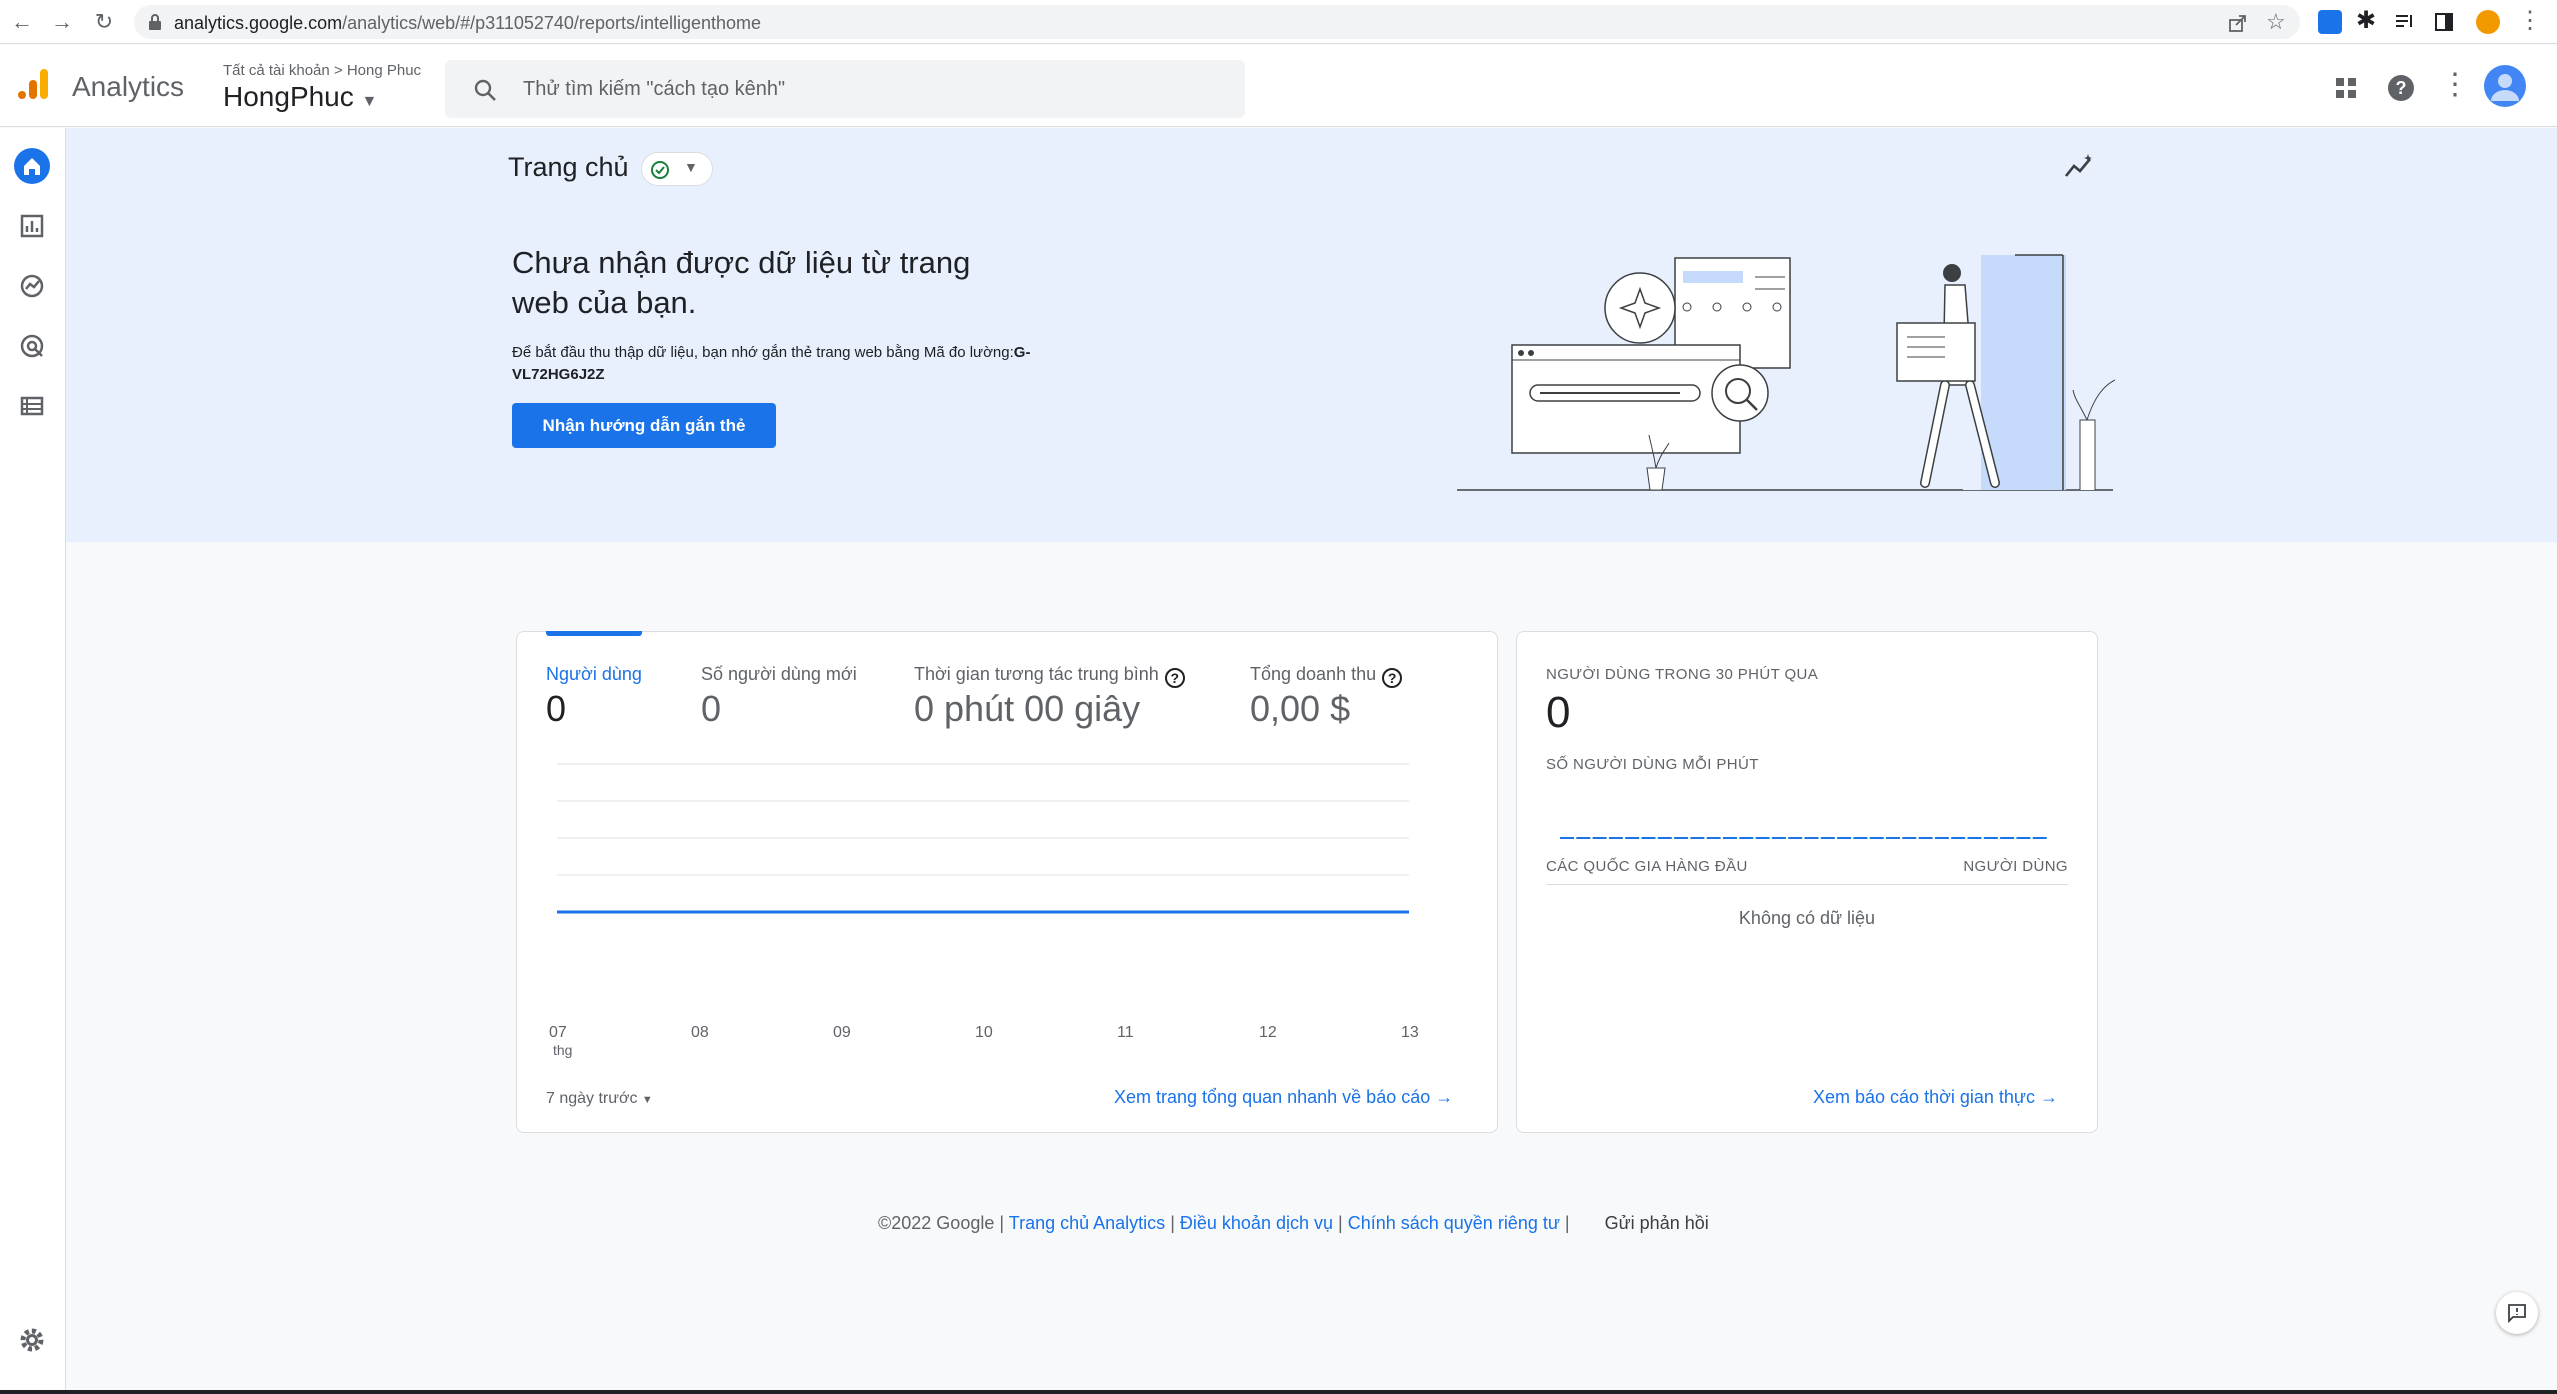 The width and height of the screenshot is (2557, 1394). I want to click on tagging-guide-button: Nhận hướng dẫn gắn thẻ, so click(644, 425).